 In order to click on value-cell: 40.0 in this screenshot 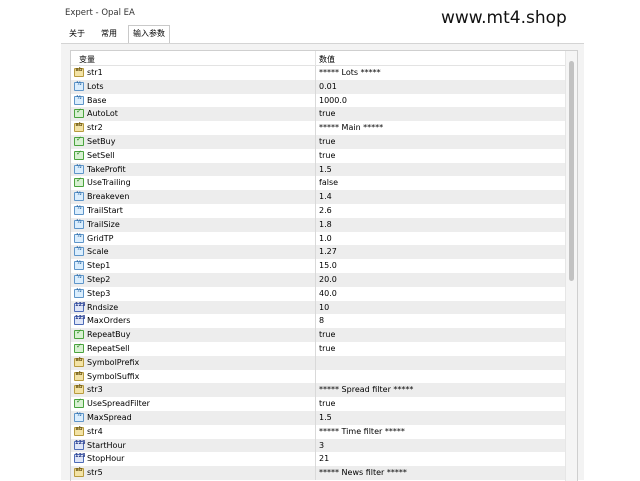, I will do `click(440, 294)`.